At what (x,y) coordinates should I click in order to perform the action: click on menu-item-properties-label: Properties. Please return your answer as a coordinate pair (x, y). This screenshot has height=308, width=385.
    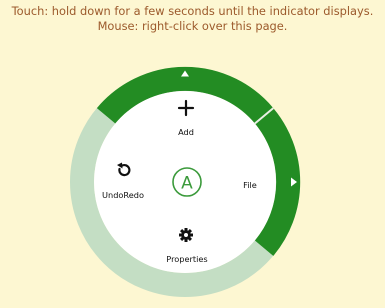
    Looking at the image, I should click on (186, 259).